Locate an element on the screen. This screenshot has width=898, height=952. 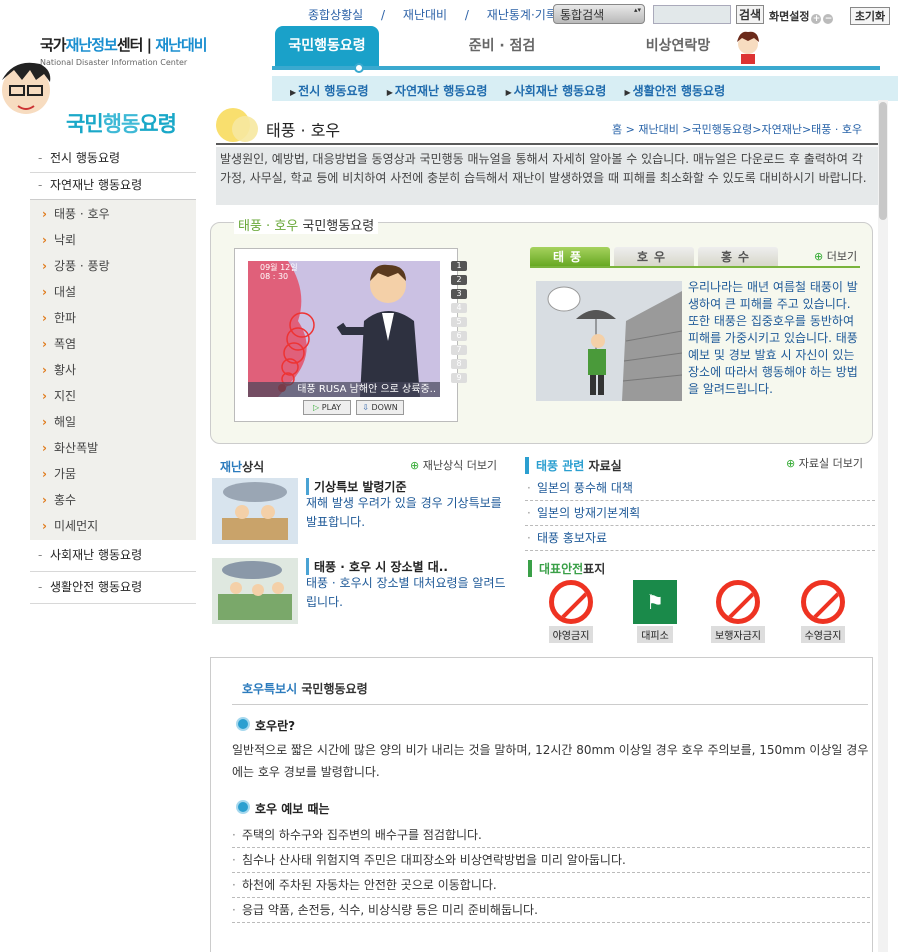
video-chapter-button: 4 is located at coordinates (459, 308).